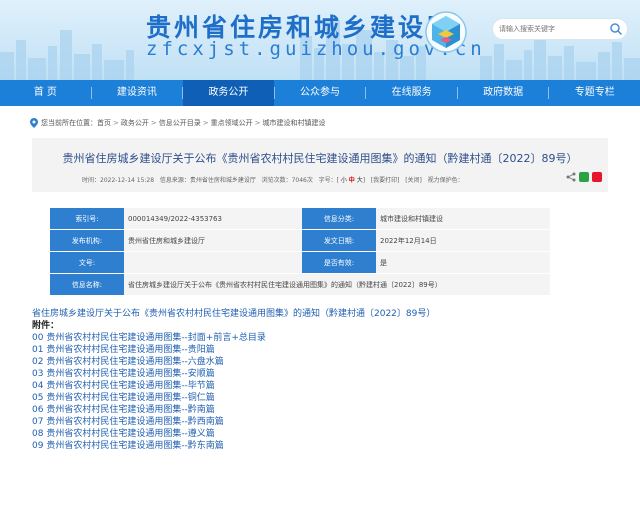  Describe the element at coordinates (87, 263) in the screenshot. I see `doc-number-label: 文号:` at that location.